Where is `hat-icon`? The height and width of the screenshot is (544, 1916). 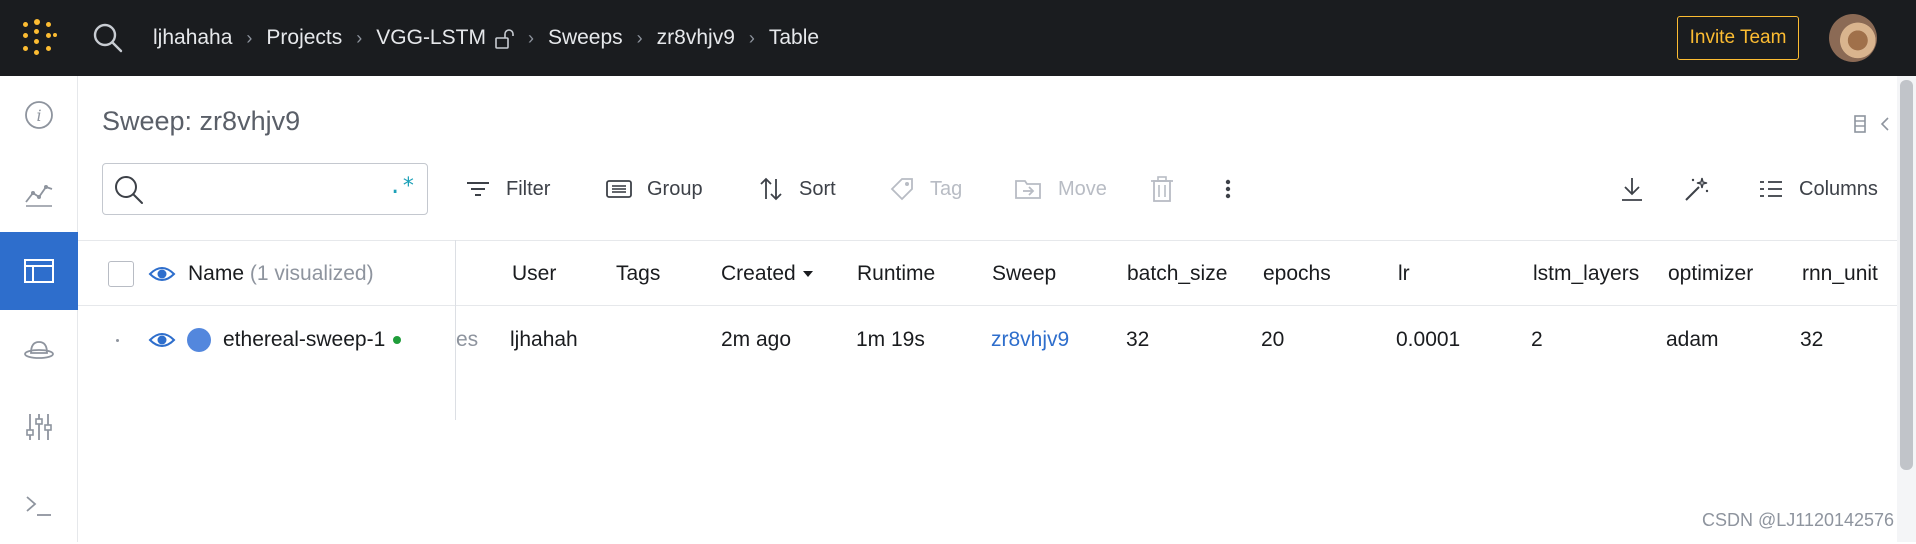 hat-icon is located at coordinates (39, 350).